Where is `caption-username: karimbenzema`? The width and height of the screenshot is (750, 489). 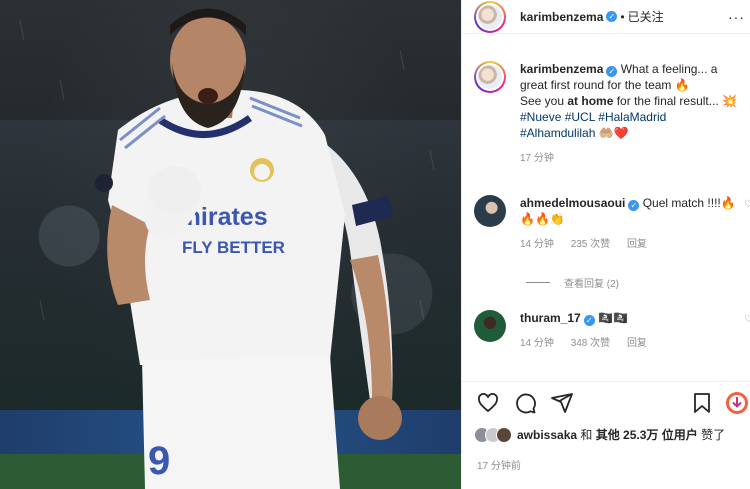
caption-username: karimbenzema is located at coordinates (561, 69).